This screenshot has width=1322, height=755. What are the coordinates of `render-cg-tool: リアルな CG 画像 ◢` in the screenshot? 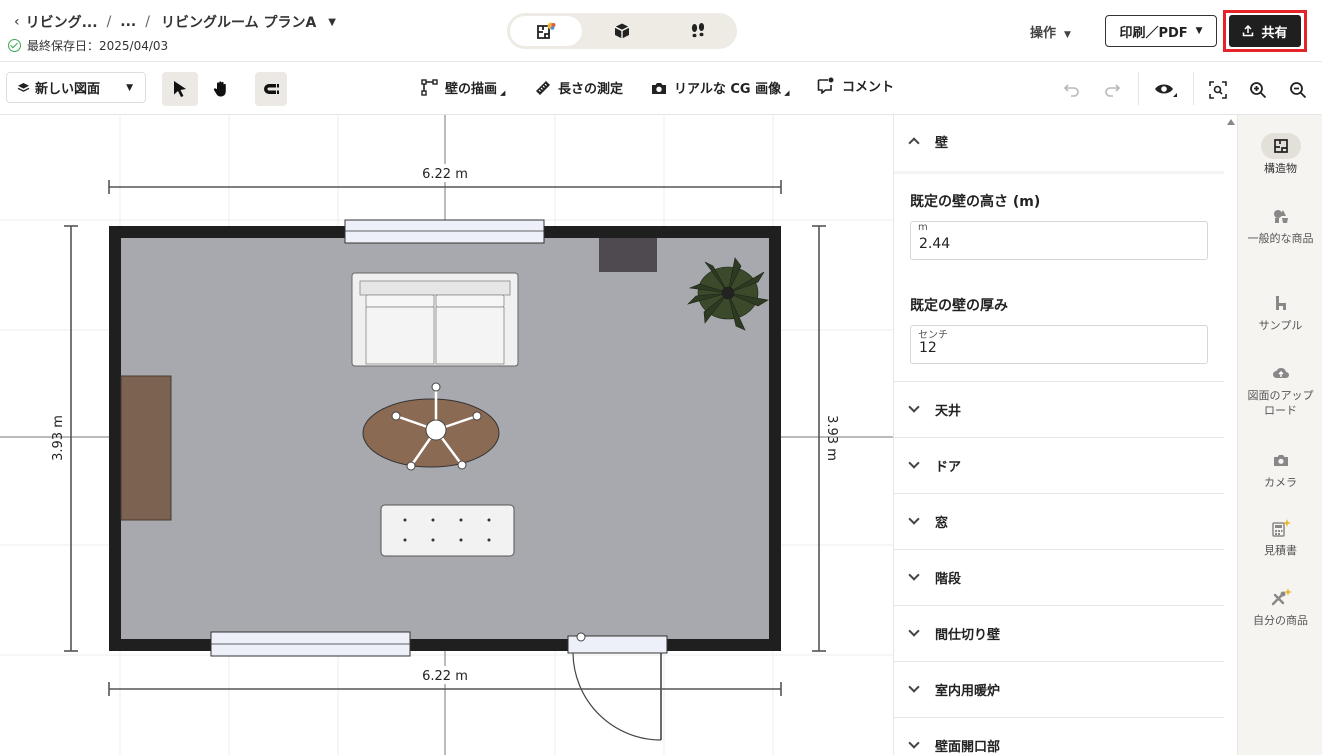 It's located at (720, 87).